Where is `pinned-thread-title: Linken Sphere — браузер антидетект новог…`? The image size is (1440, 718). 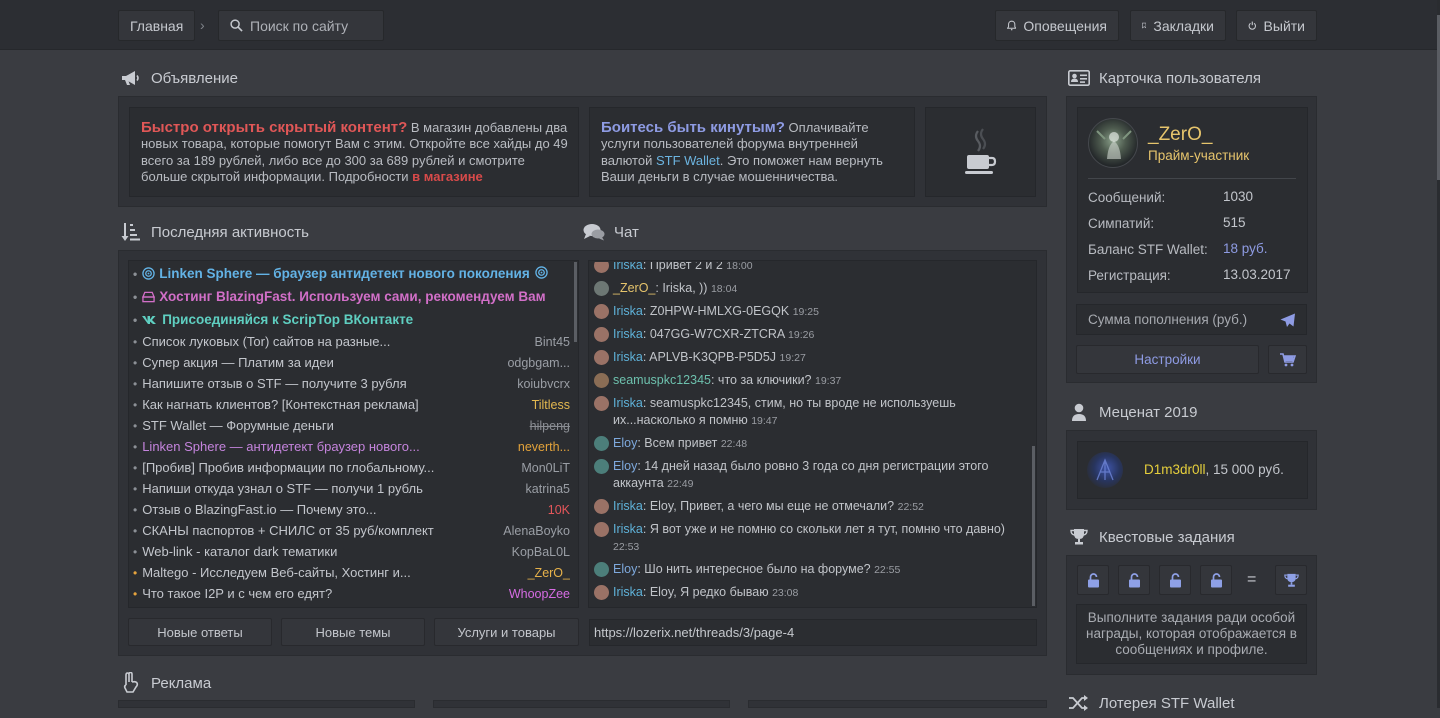 pinned-thread-title: Linken Sphere — браузер антидетект новог… is located at coordinates (344, 273).